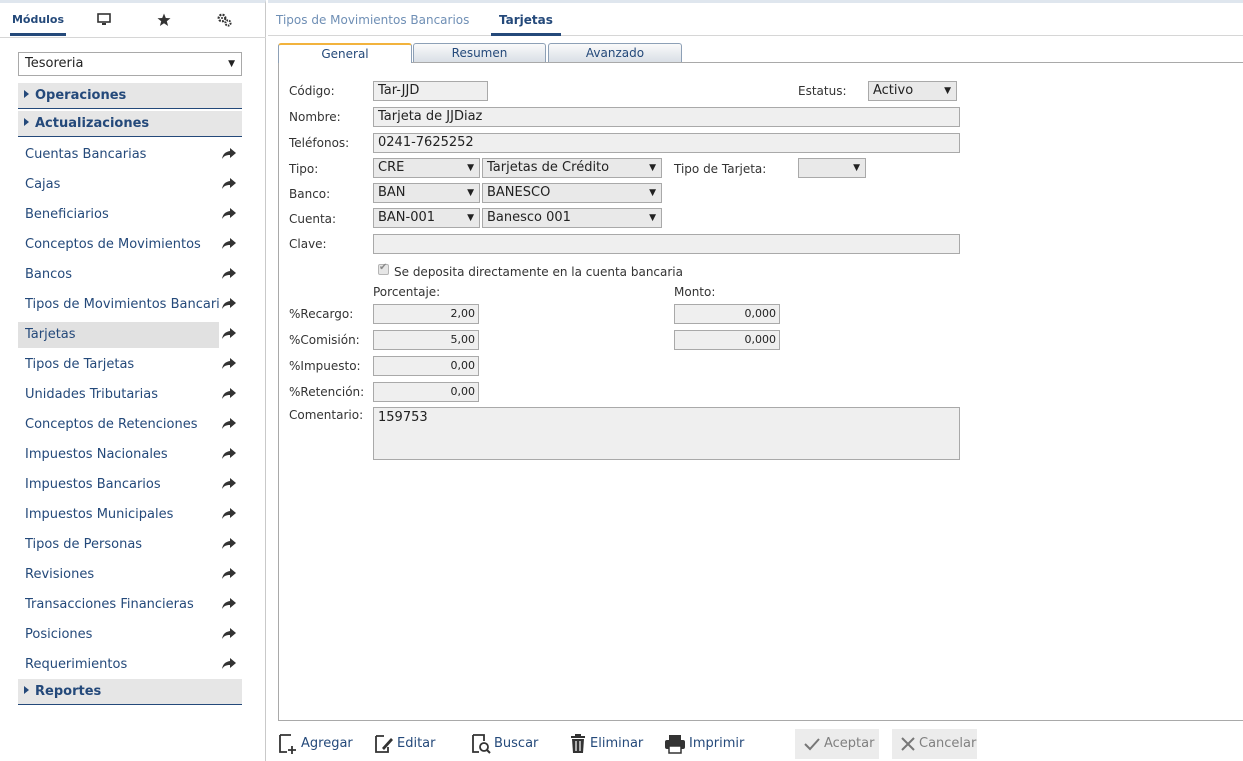 The height and width of the screenshot is (761, 1243). Describe the element at coordinates (479, 52) in the screenshot. I see `tab-resumen: Resumen` at that location.